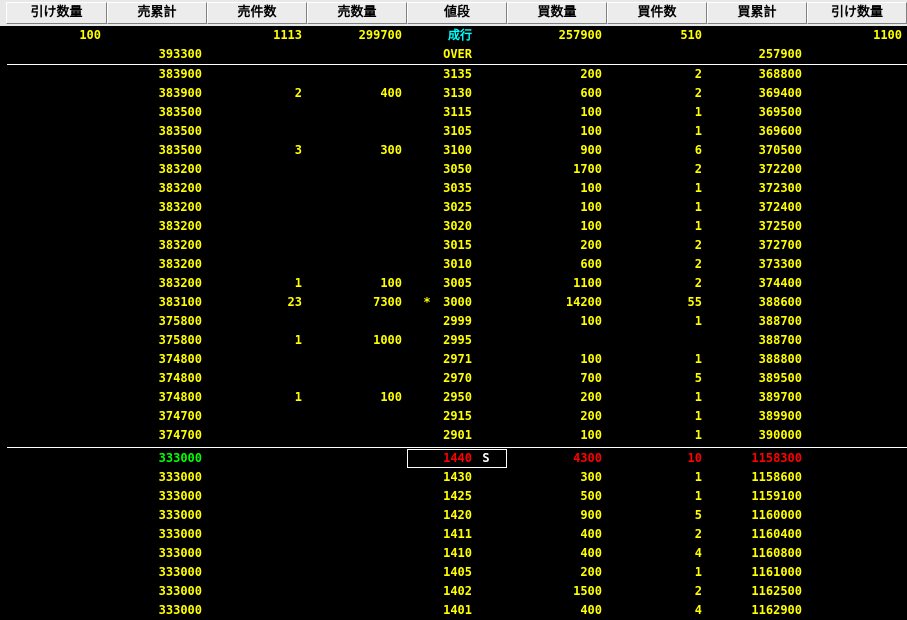 The width and height of the screenshot is (907, 620). What do you see at coordinates (776, 515) in the screenshot?
I see `cell-bid-cum: 1160000` at bounding box center [776, 515].